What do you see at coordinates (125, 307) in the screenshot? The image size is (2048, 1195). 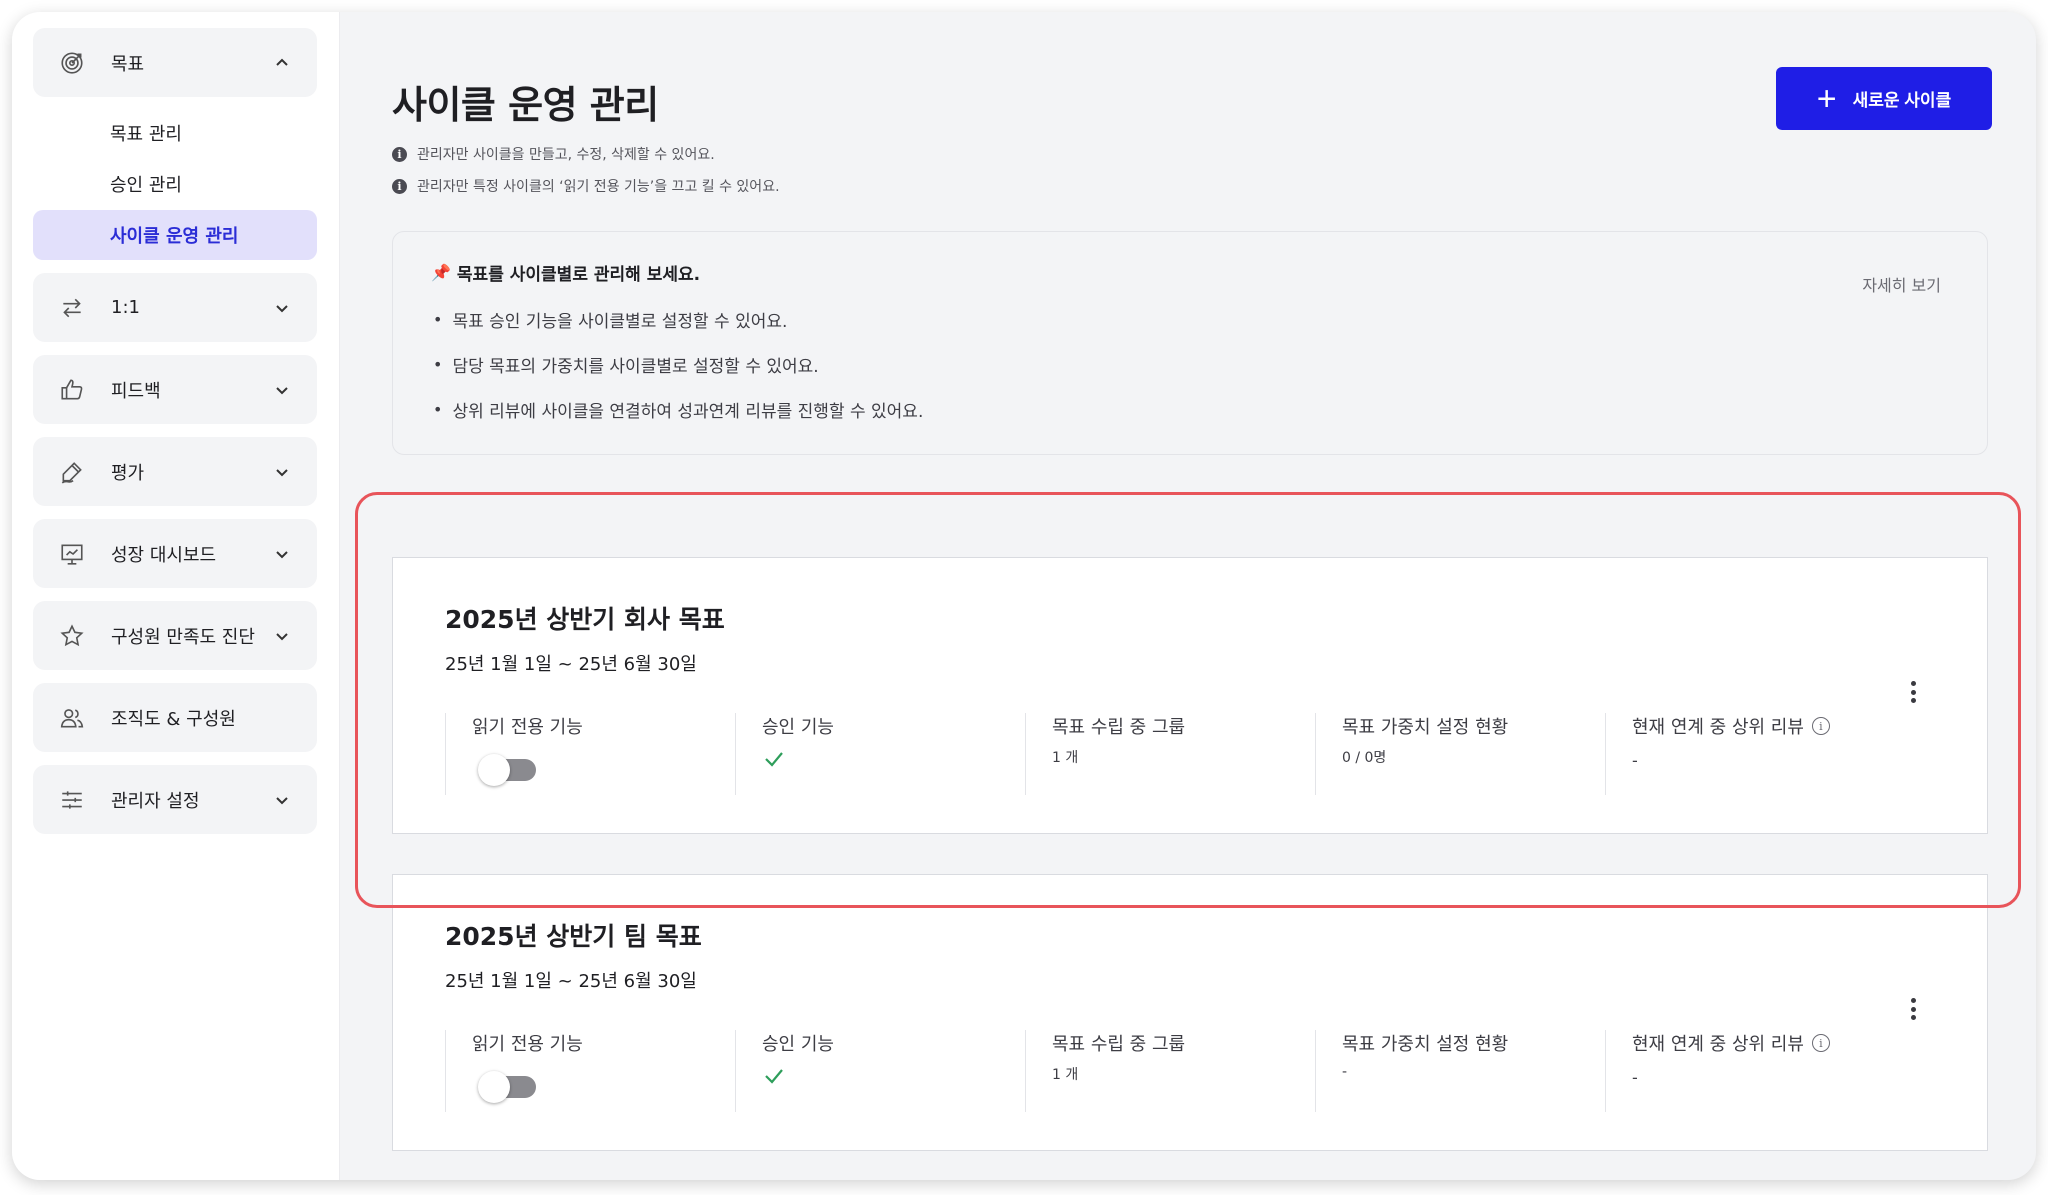 I see `sidebar-group-label: 1:1` at bounding box center [125, 307].